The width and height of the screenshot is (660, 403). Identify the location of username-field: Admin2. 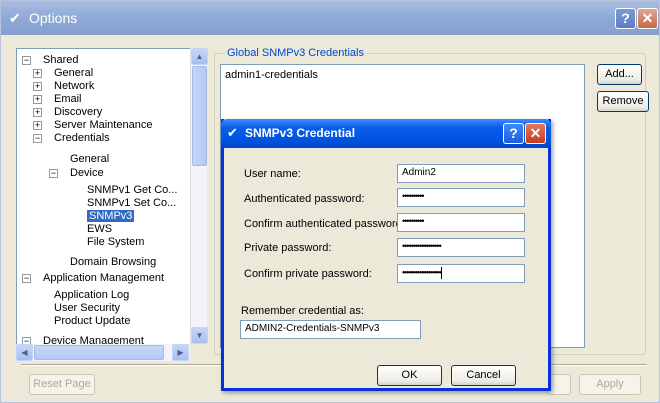
(461, 173).